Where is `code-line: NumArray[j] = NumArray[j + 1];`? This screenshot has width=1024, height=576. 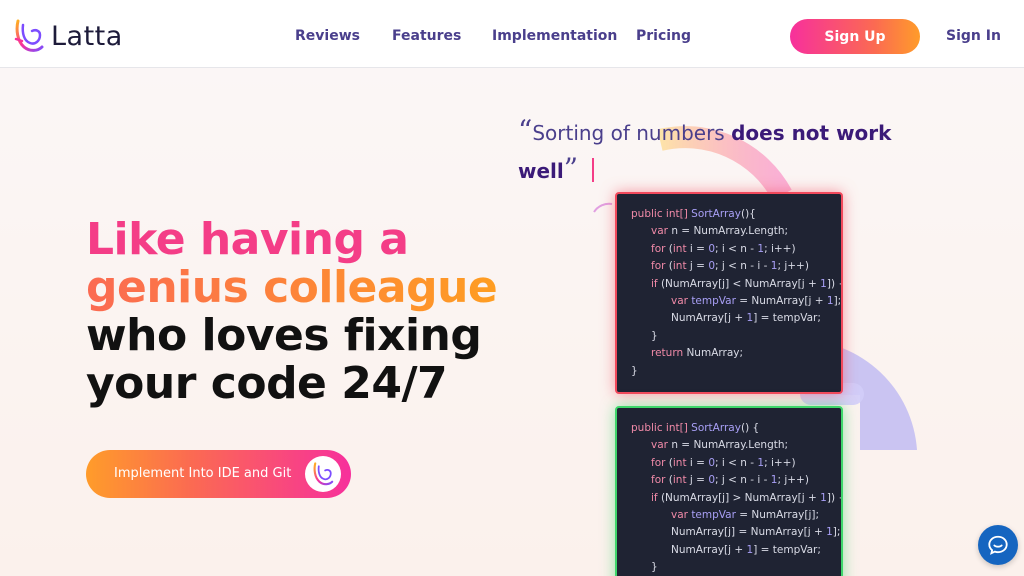
code-line: NumArray[j] = NumArray[j + 1]; is located at coordinates (736, 532).